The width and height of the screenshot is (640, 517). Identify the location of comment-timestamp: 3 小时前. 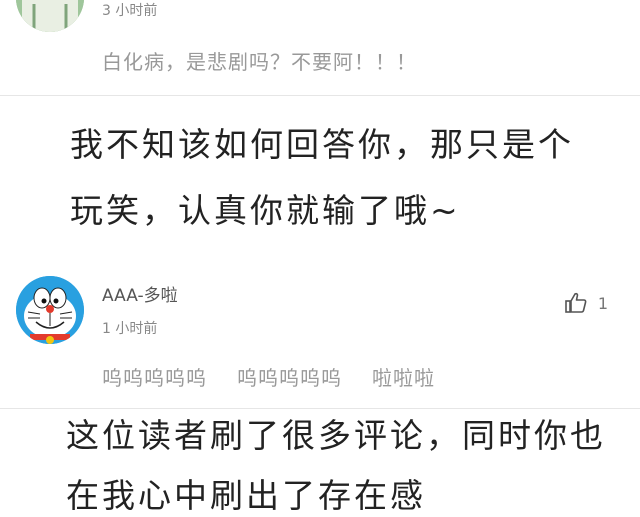
(130, 11).